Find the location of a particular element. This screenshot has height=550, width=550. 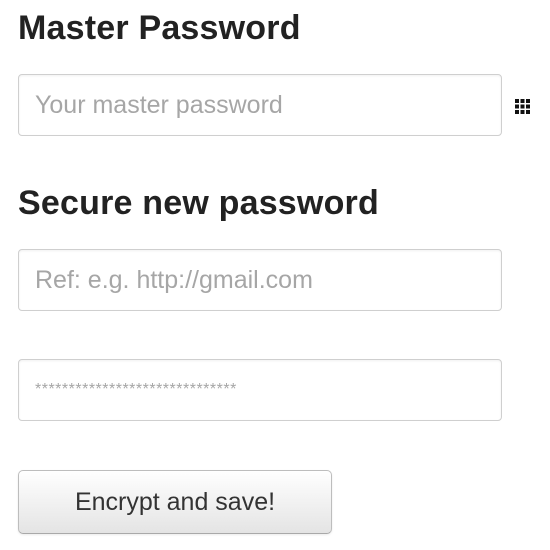

reference-url-input is located at coordinates (260, 280).